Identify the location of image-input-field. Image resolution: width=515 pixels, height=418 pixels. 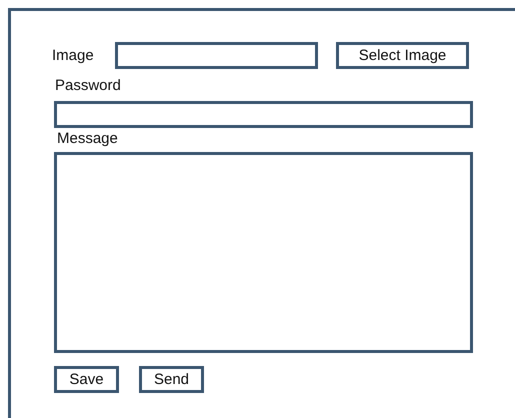
(216, 55).